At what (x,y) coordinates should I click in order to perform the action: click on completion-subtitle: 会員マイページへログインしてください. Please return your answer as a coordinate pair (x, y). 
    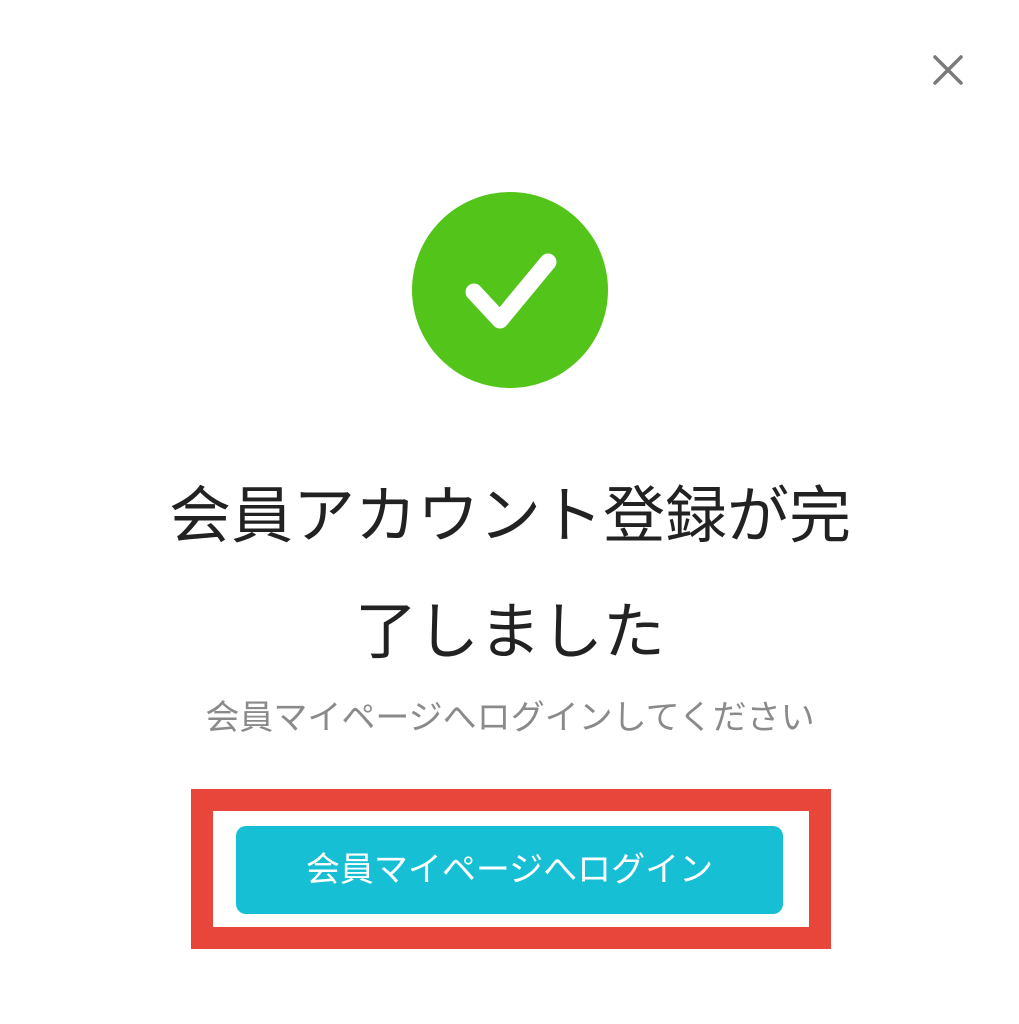
    Looking at the image, I should click on (510, 718).